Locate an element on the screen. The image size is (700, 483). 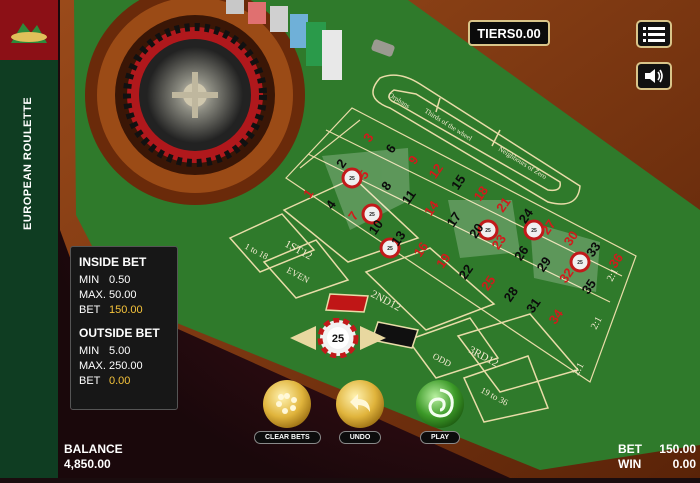
total-bet-row: BET 150.00 is located at coordinates (657, 449).